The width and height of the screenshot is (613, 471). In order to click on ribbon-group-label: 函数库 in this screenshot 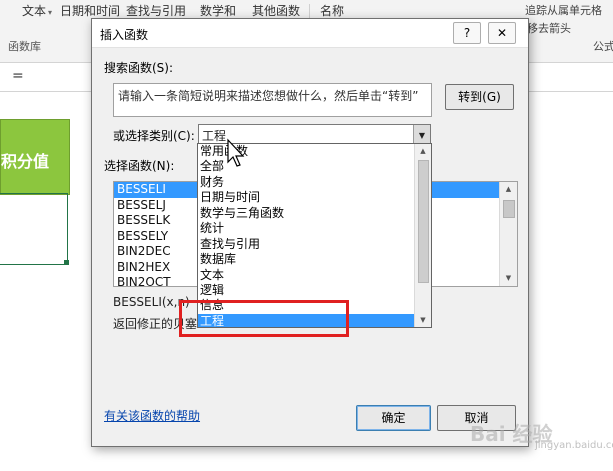, I will do `click(24, 46)`.